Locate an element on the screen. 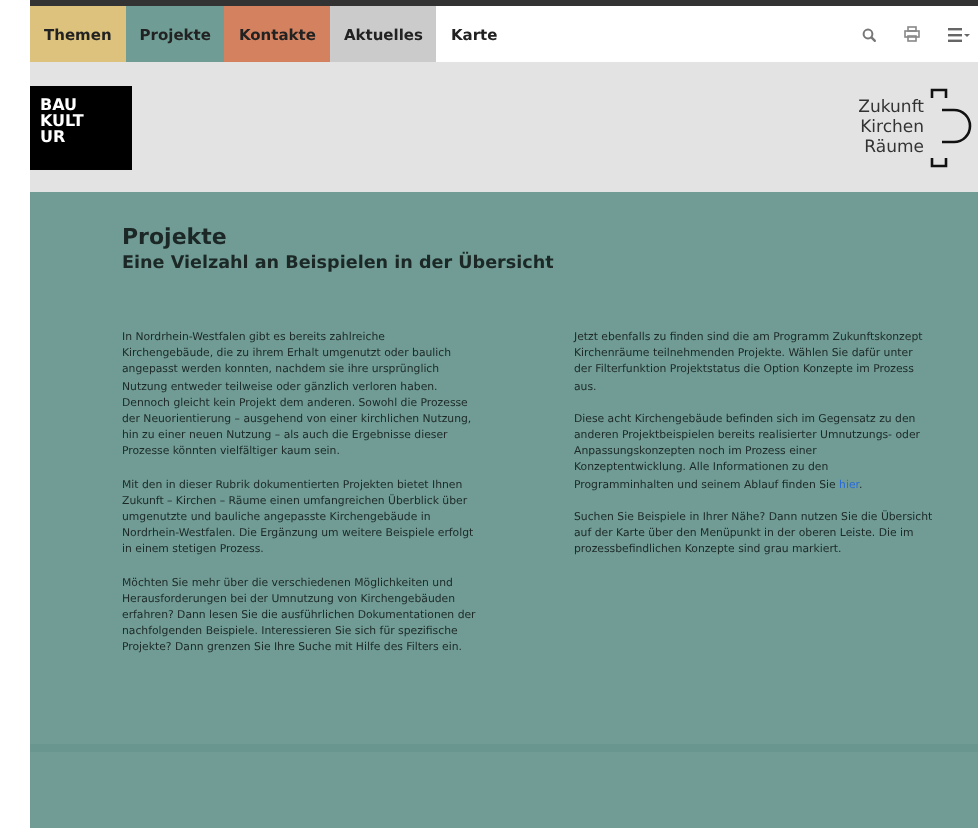  page-subtitle: Eine Vielzahl an Beispielen in der Übersicht is located at coordinates (339, 264).